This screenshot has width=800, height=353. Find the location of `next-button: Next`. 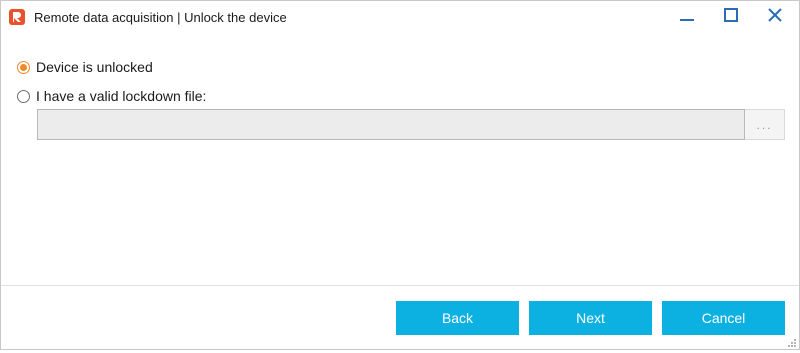

next-button: Next is located at coordinates (590, 318).